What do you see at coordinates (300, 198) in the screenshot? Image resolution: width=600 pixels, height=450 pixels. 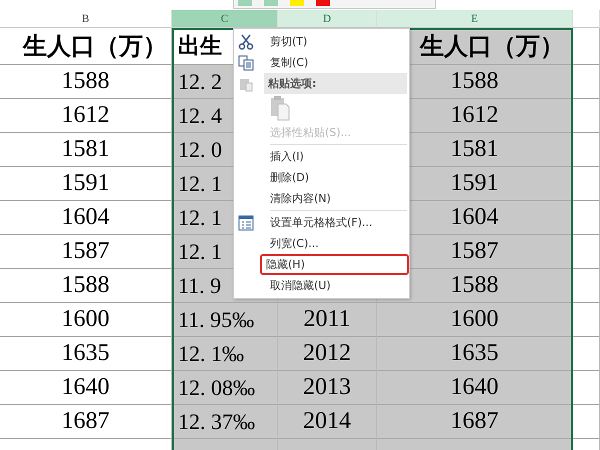 I see `menu-item: 清除内容(N)` at bounding box center [300, 198].